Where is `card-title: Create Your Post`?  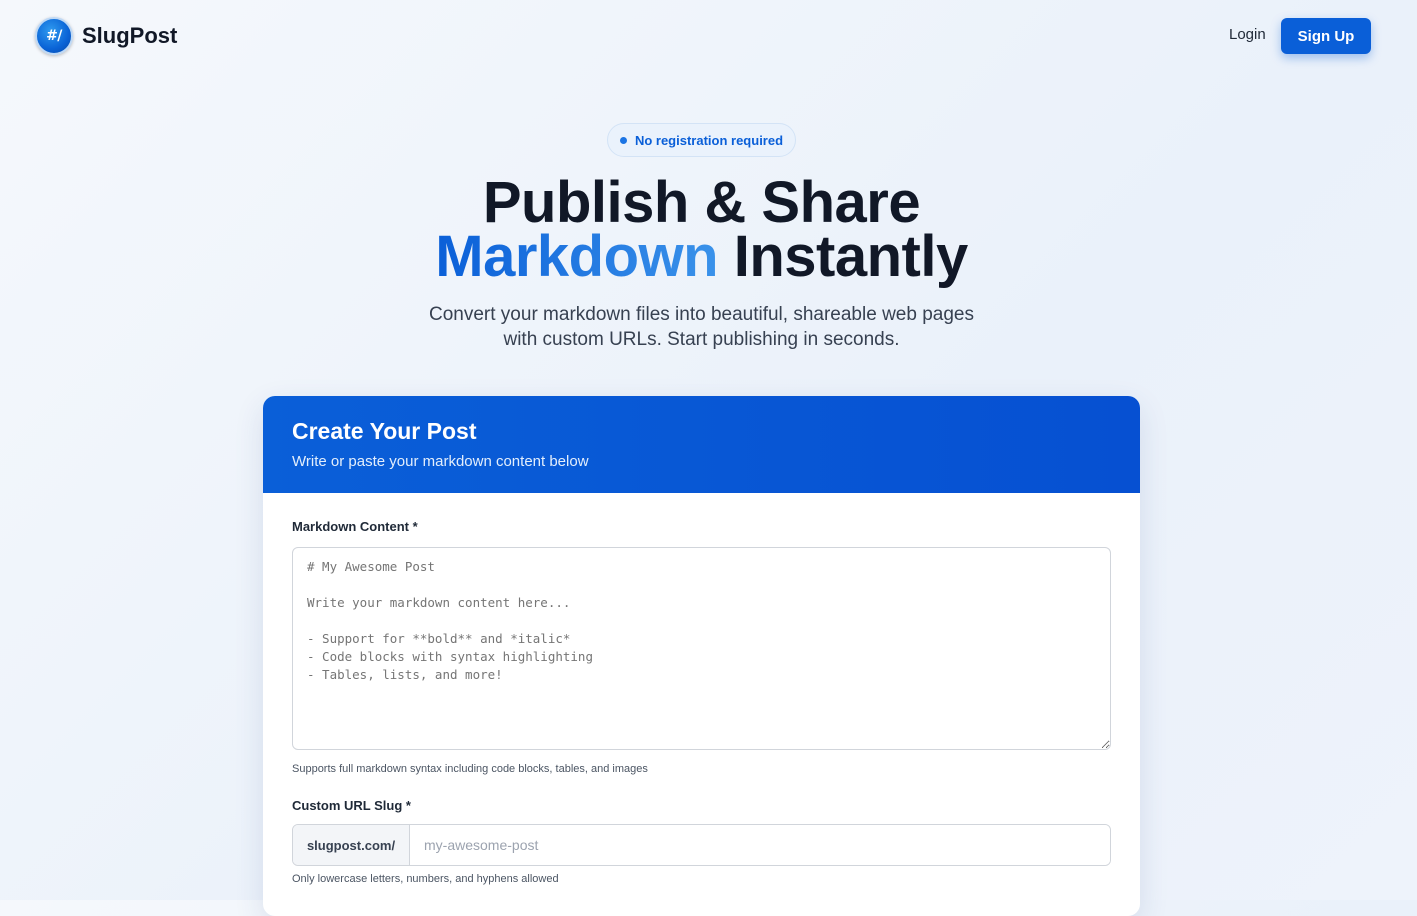
card-title: Create Your Post is located at coordinates (384, 431).